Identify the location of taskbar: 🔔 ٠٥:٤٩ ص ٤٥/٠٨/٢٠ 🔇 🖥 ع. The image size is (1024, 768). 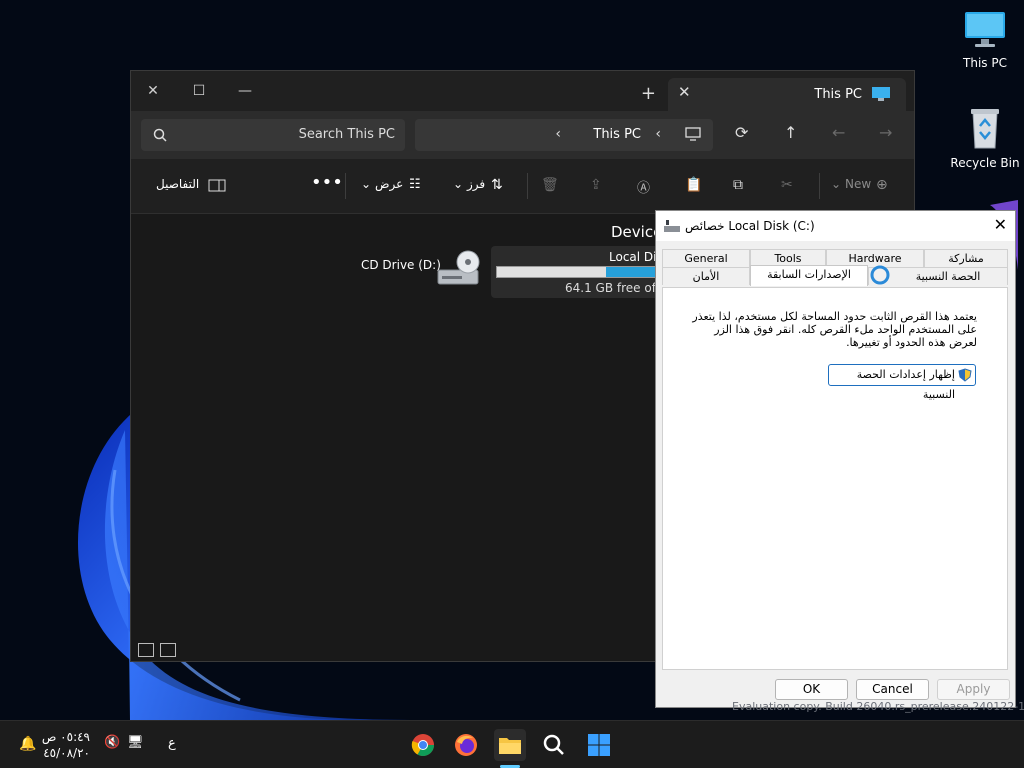
(512, 744).